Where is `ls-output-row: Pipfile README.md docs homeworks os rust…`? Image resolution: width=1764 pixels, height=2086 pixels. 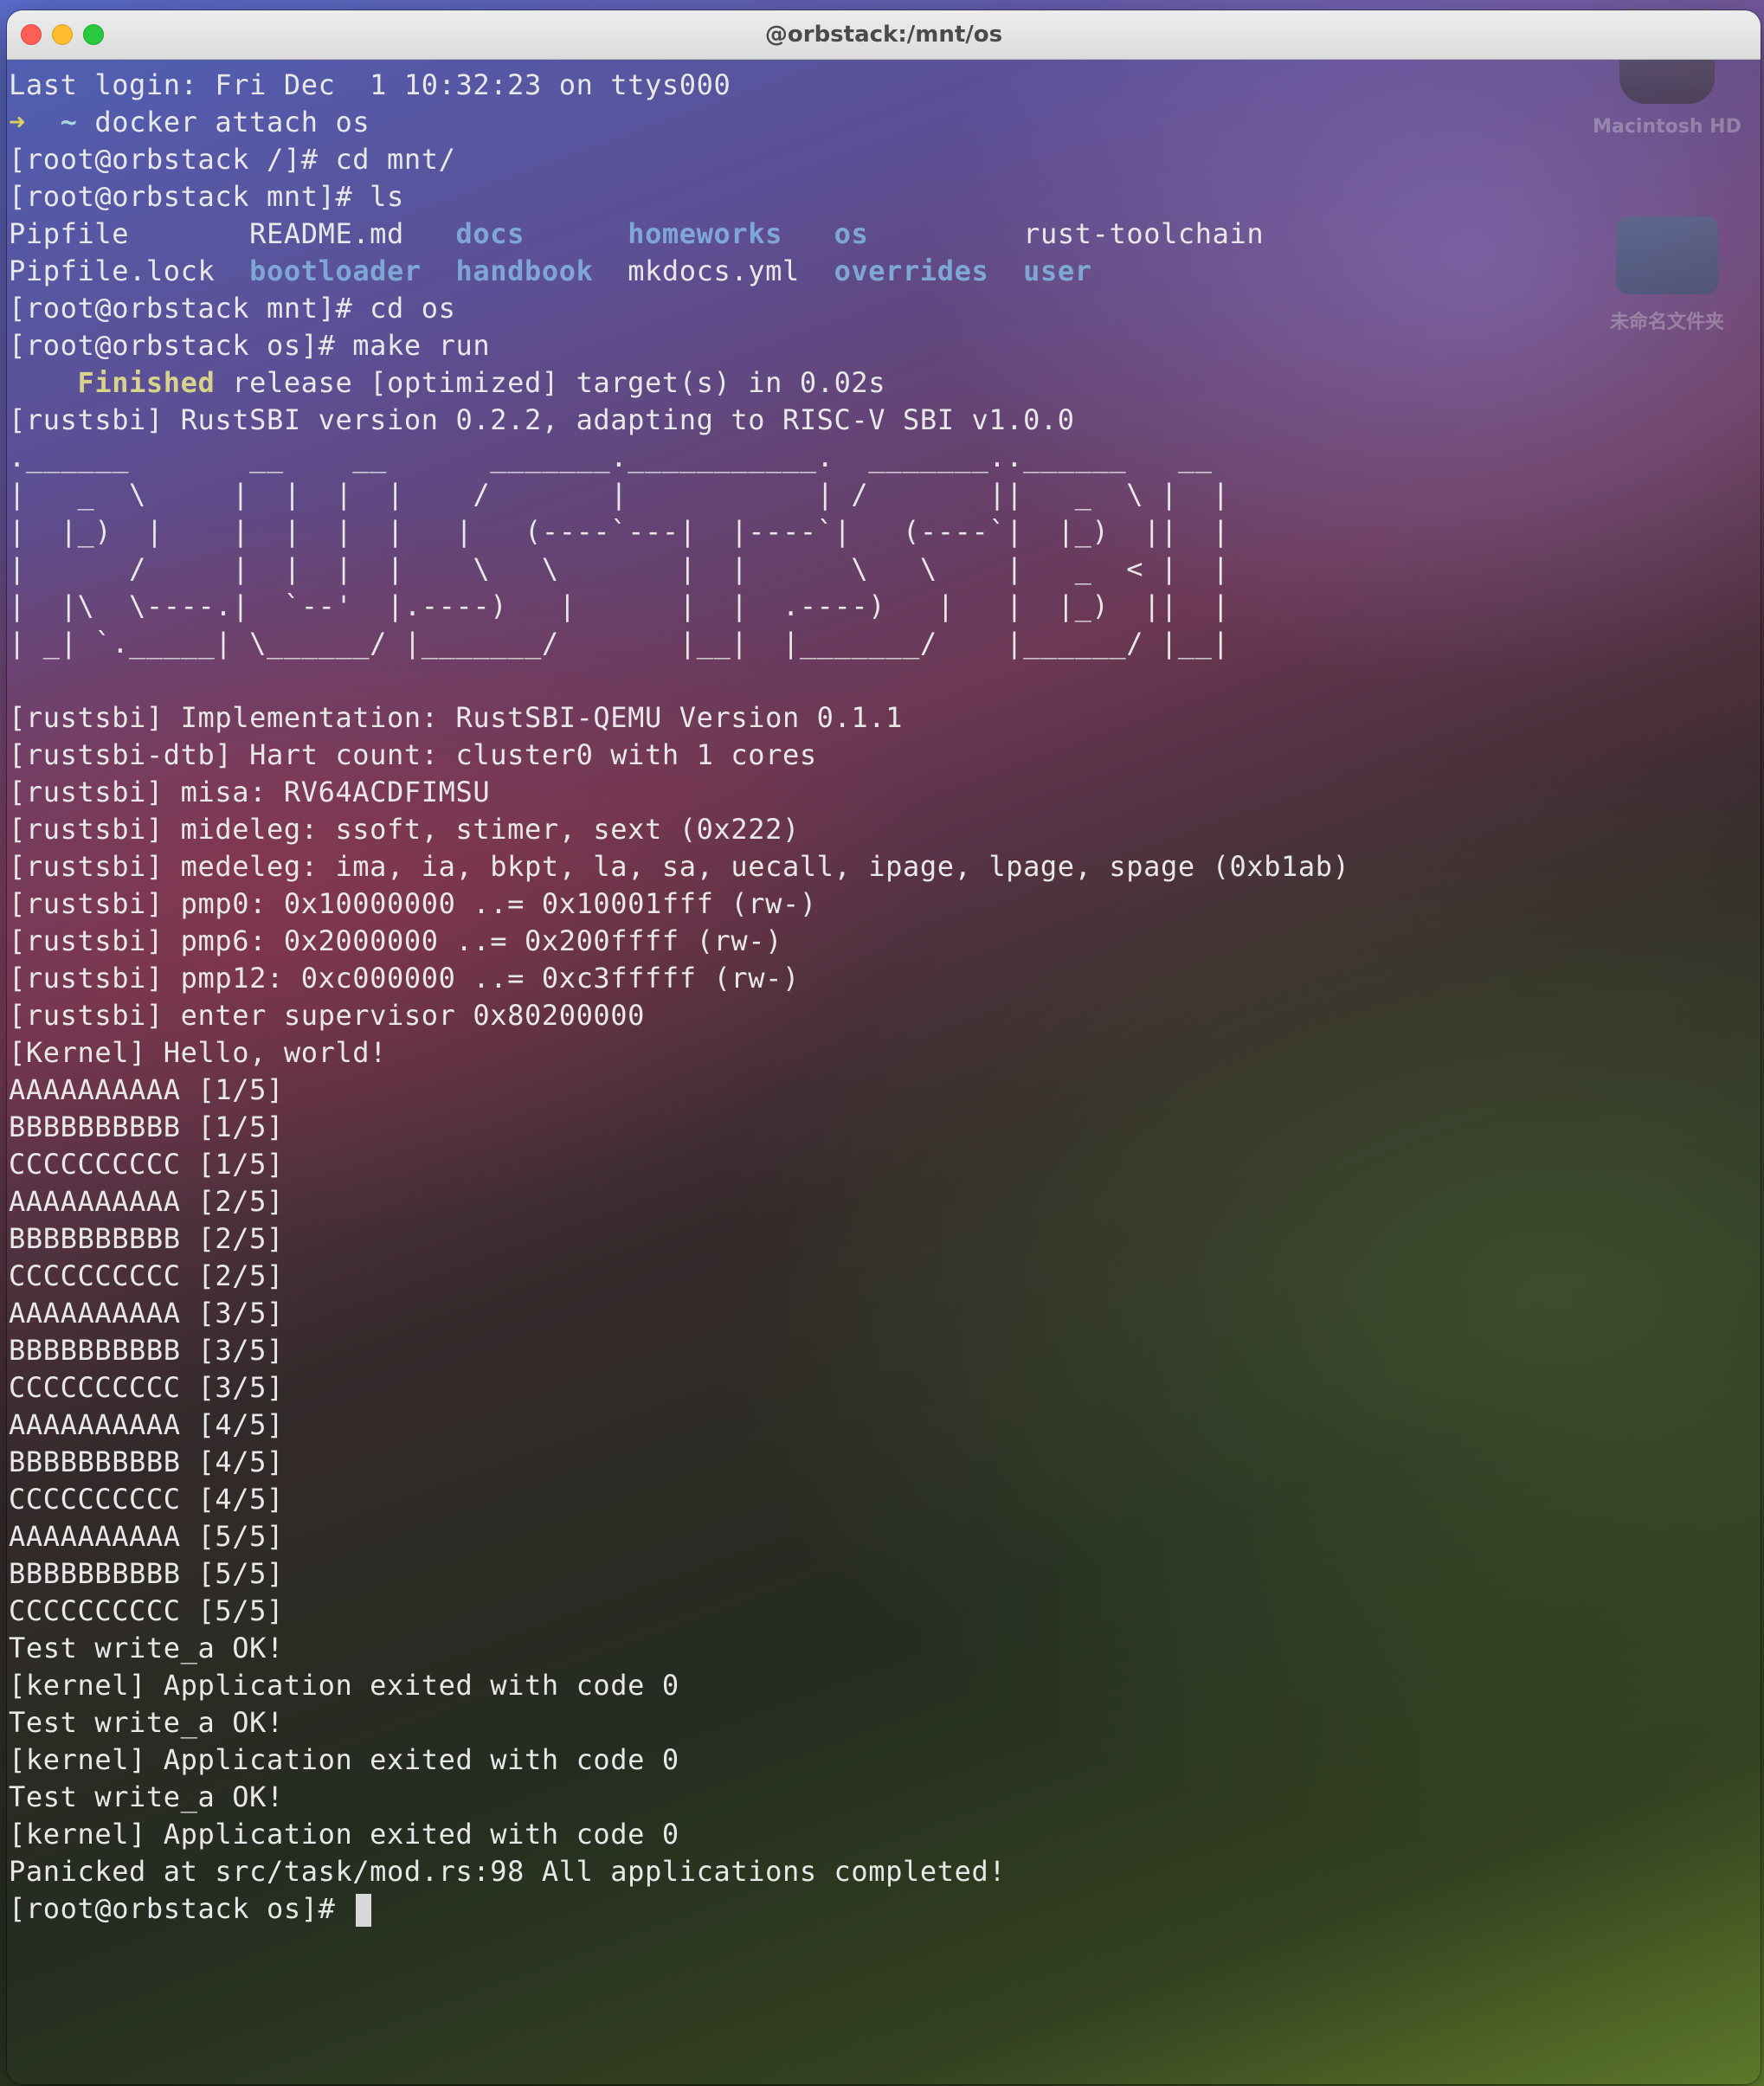
ls-output-row: Pipfile README.md docs homeworks os rust… is located at coordinates (884, 234).